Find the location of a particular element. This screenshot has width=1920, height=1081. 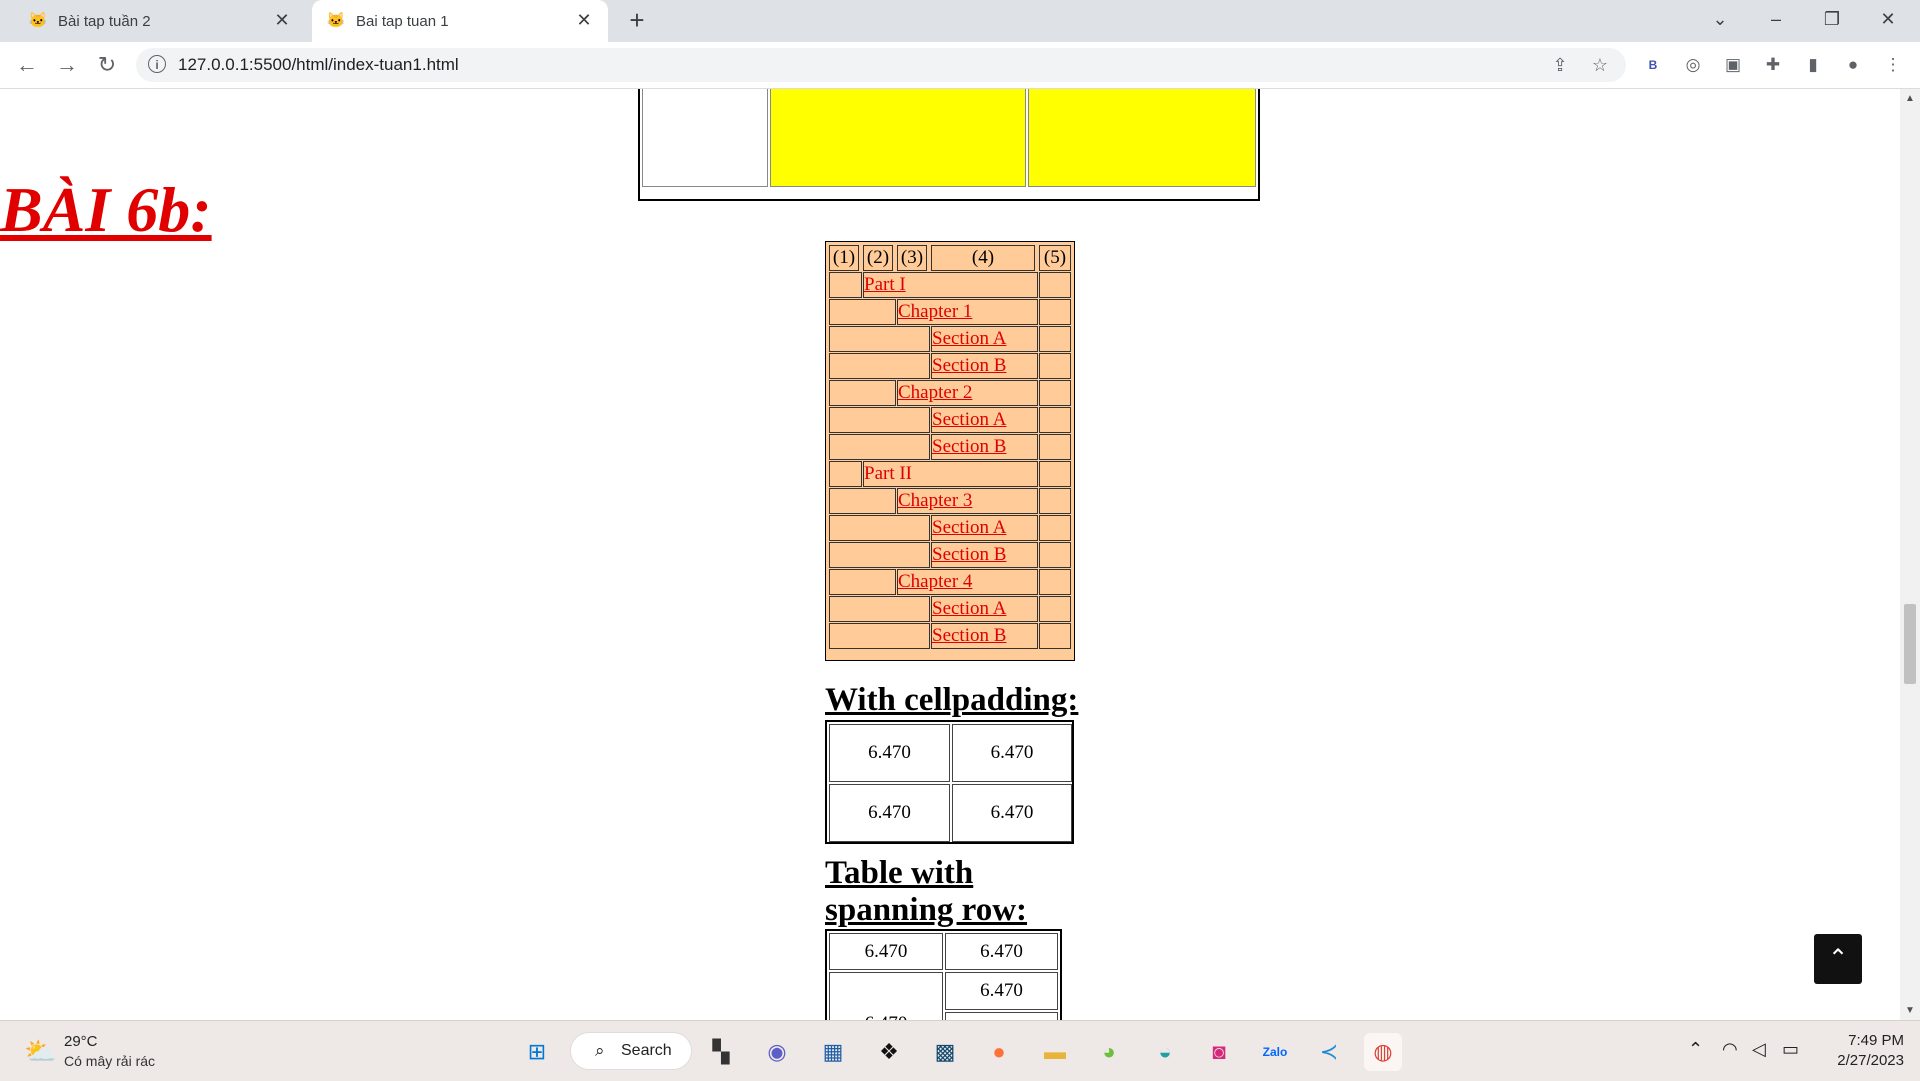

clock-date: 2/27/2023 is located at coordinates (1870, 1060).